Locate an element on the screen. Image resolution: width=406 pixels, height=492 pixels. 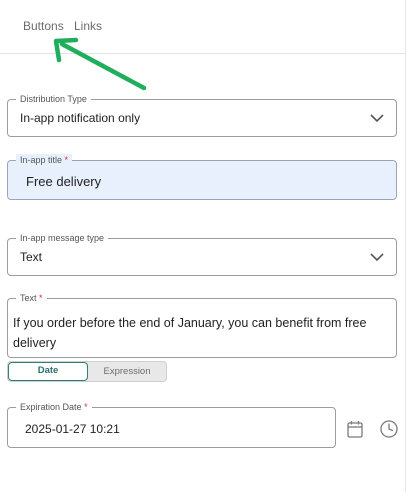
inapp-title-input: In-app title * Free delivery is located at coordinates (202, 177).